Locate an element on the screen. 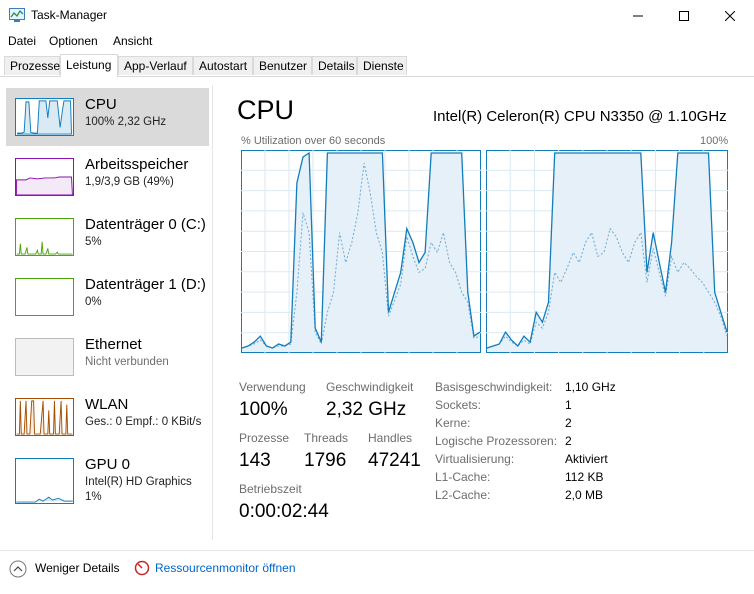 The height and width of the screenshot is (594, 754). detail-value: 112 KB is located at coordinates (584, 477).